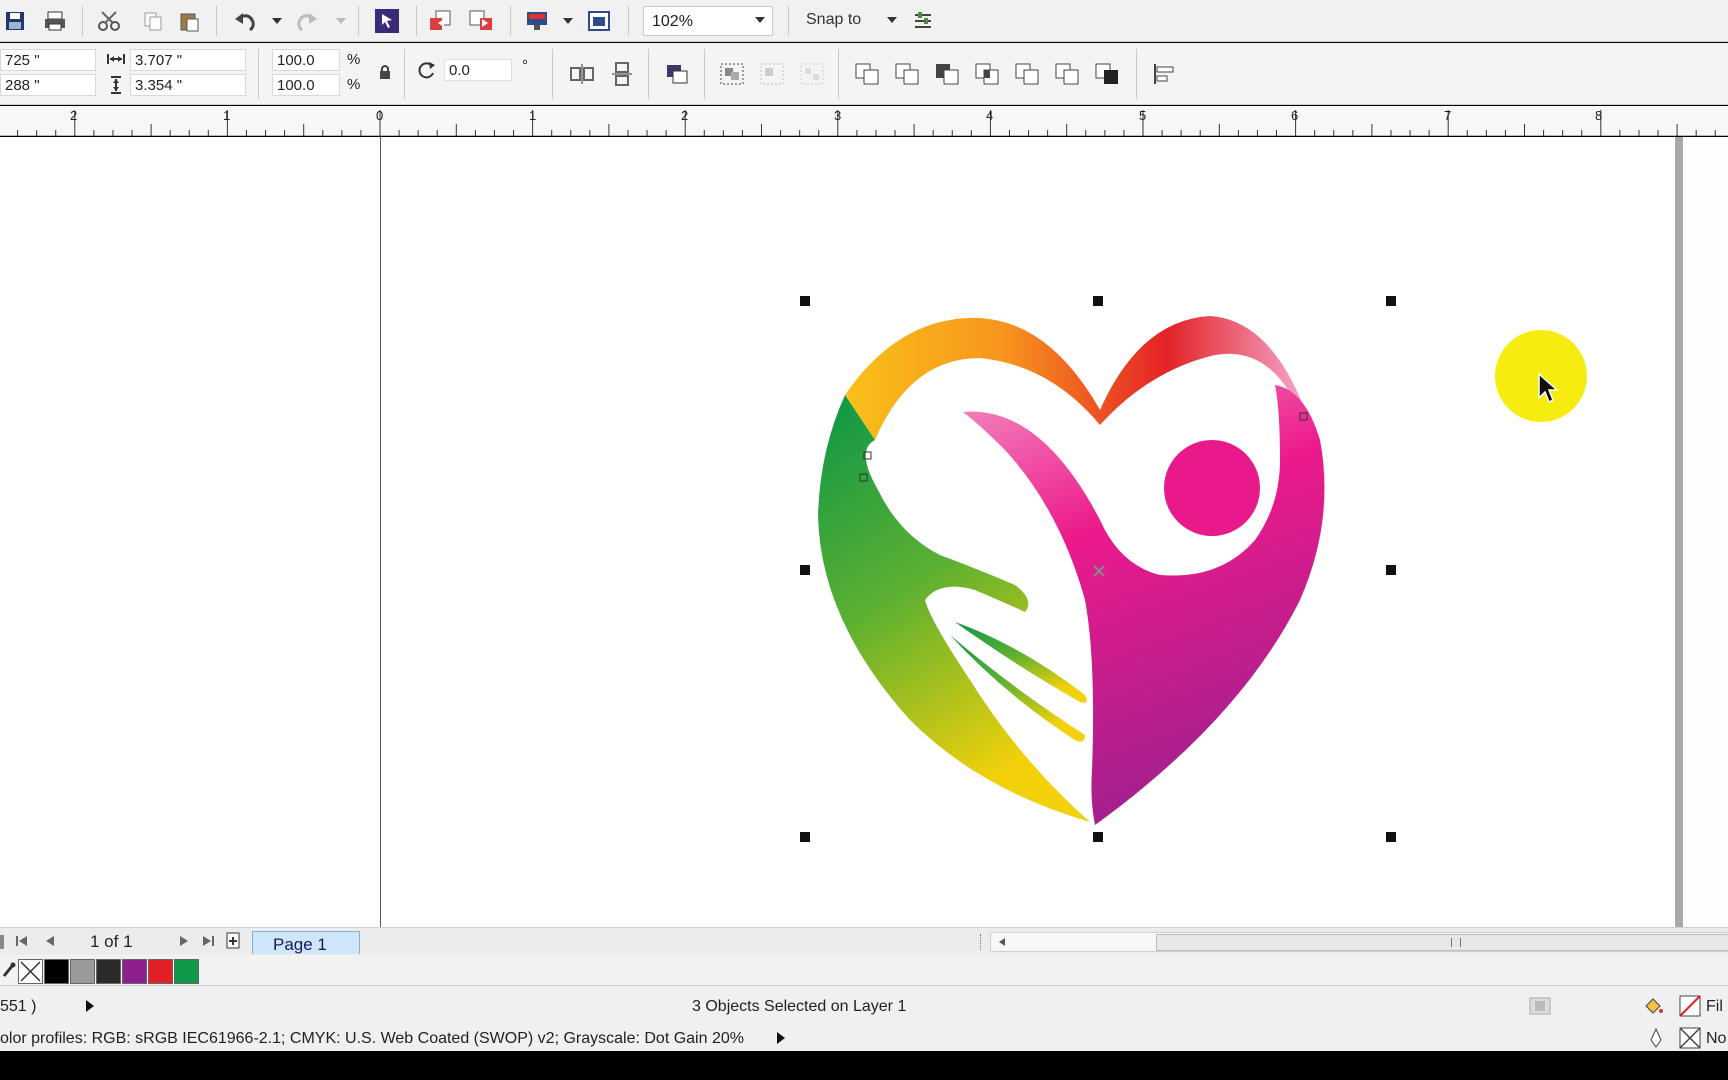 The height and width of the screenshot is (1080, 1728). I want to click on color-palette, so click(864, 970).